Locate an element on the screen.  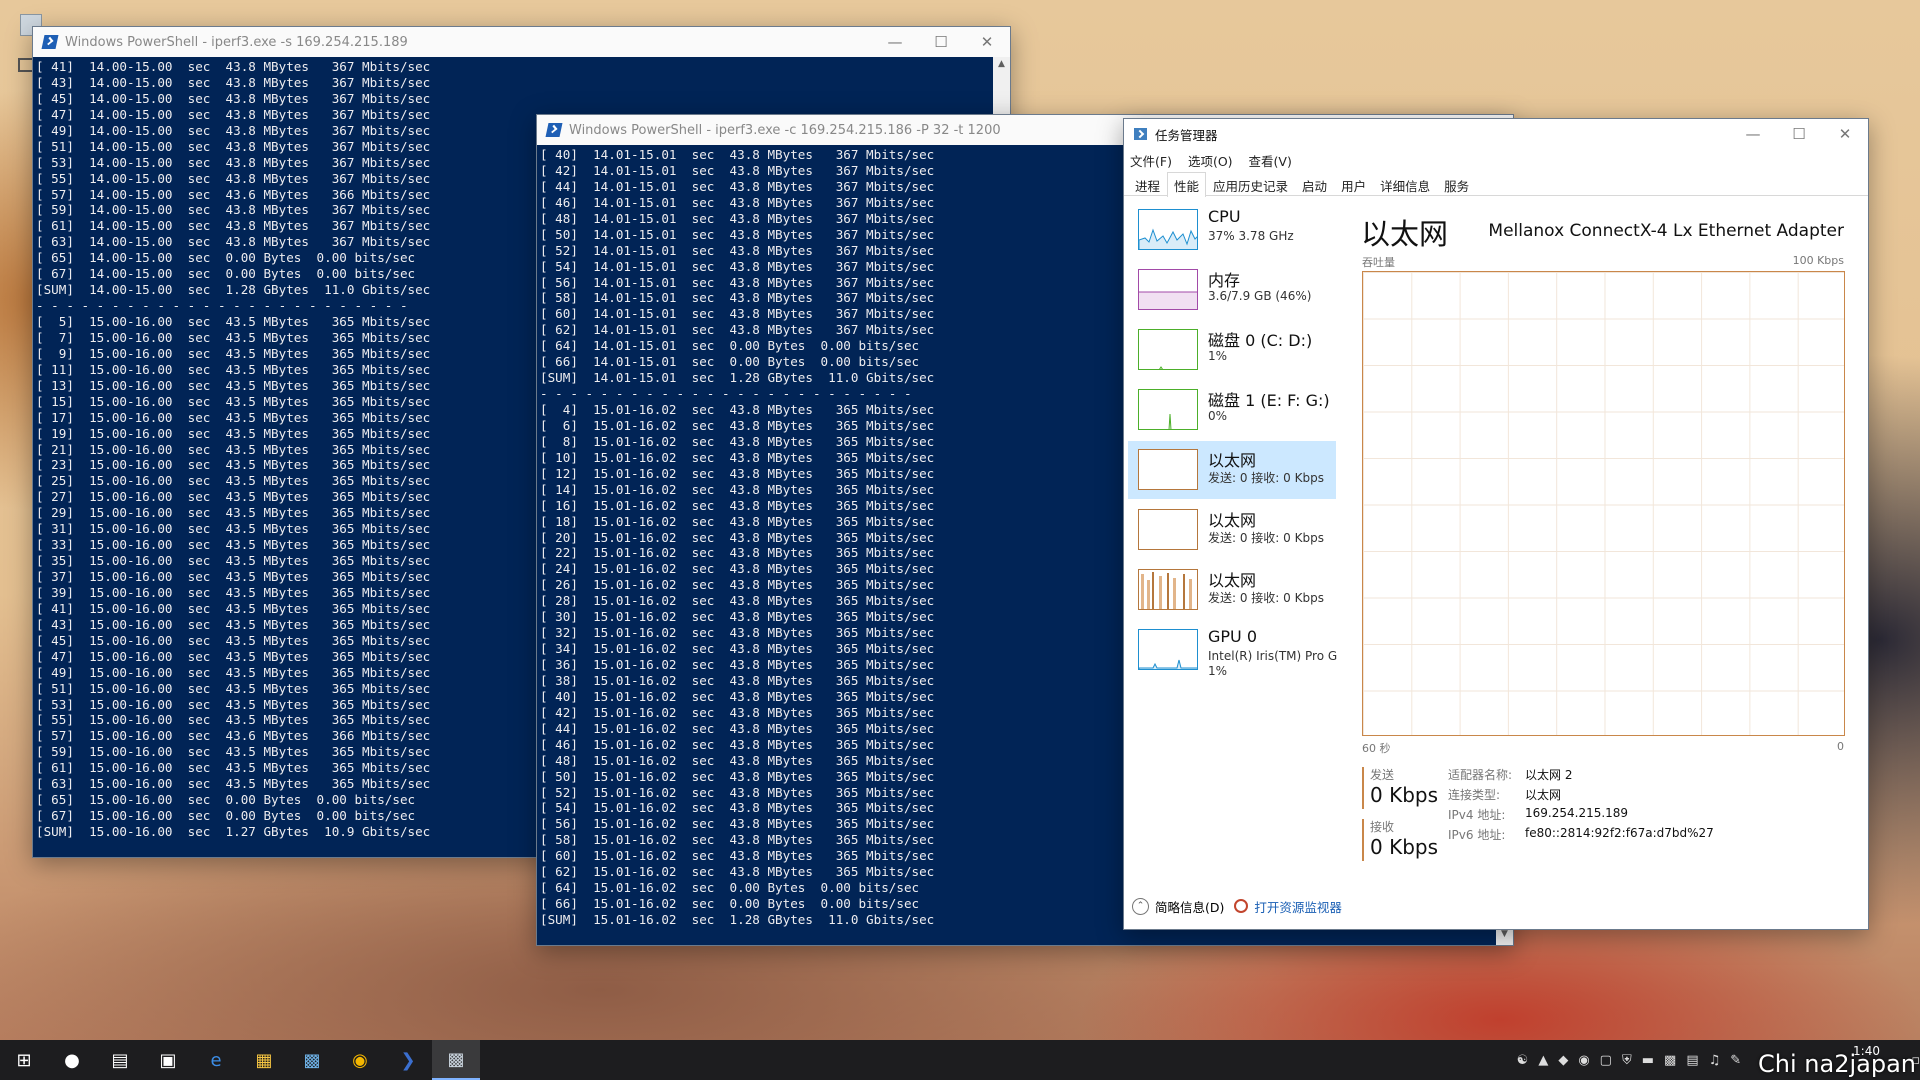
tray-app-icon: ◆ is located at coordinates (1563, 1060).